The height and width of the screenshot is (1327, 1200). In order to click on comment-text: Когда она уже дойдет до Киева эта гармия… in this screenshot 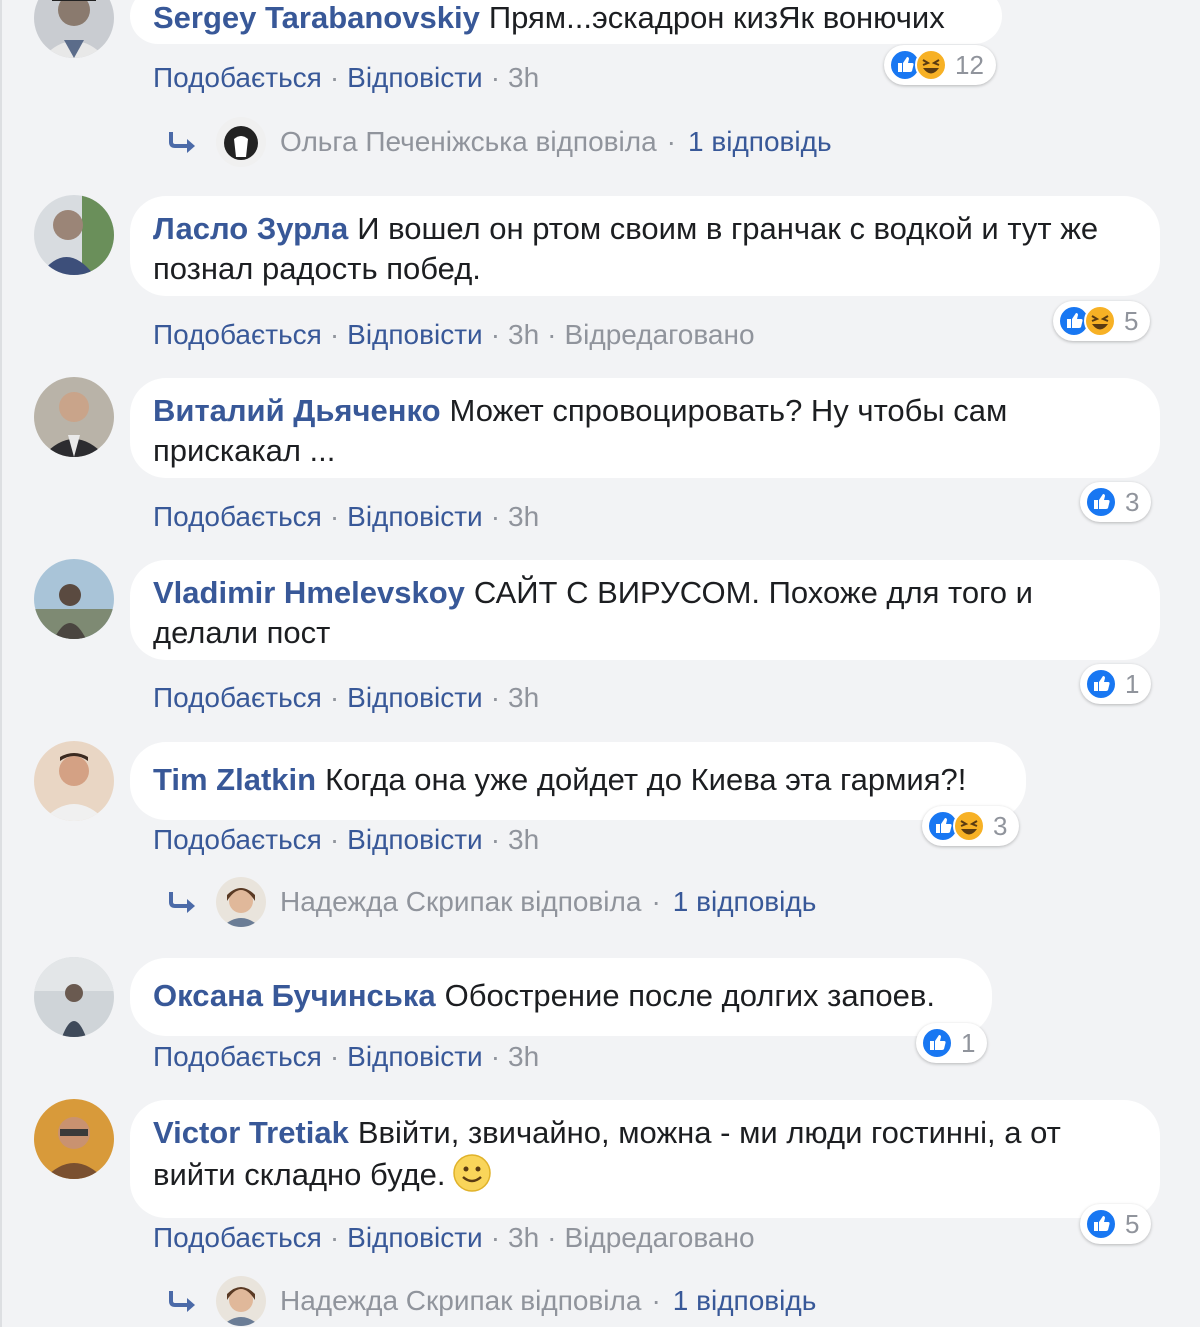, I will do `click(646, 779)`.